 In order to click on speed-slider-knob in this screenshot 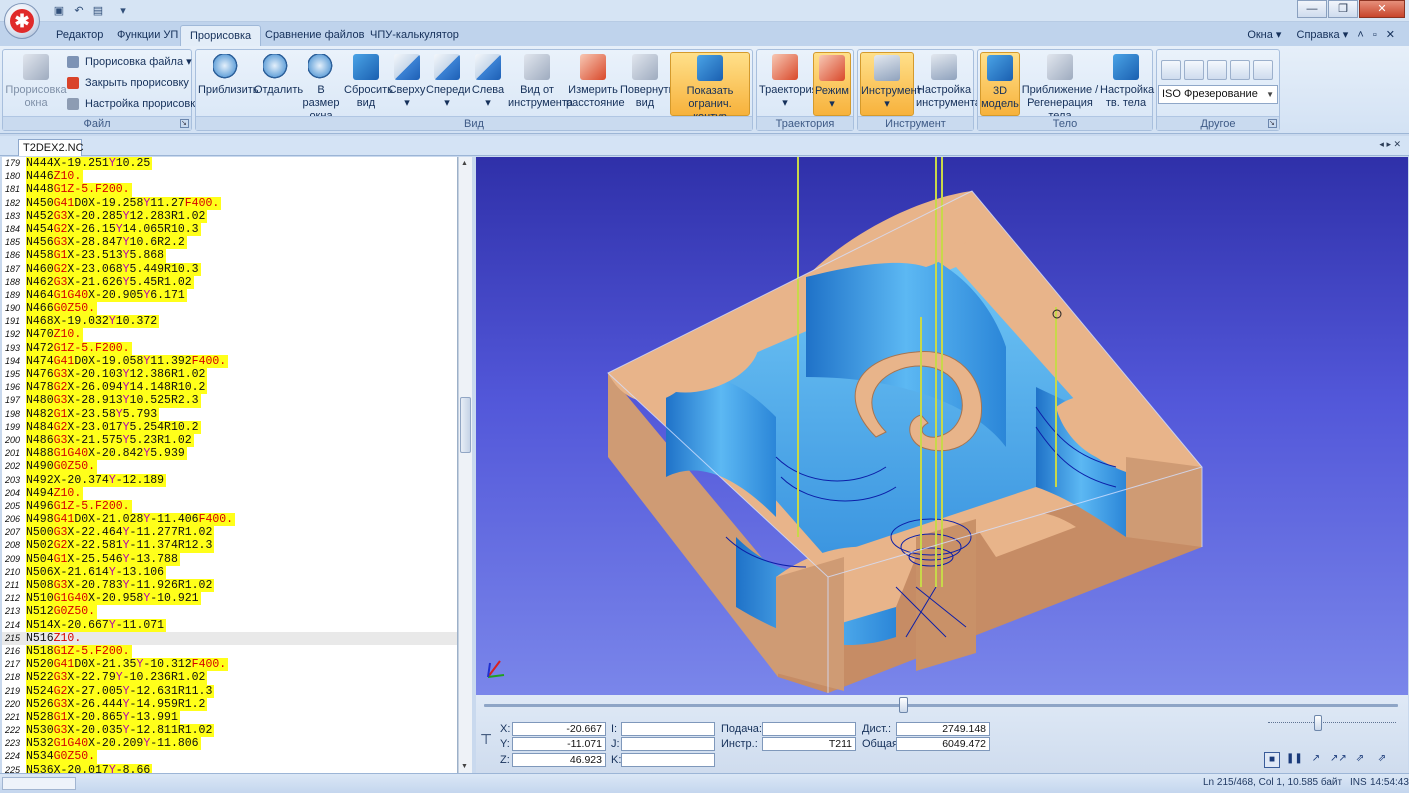, I will do `click(1318, 723)`.